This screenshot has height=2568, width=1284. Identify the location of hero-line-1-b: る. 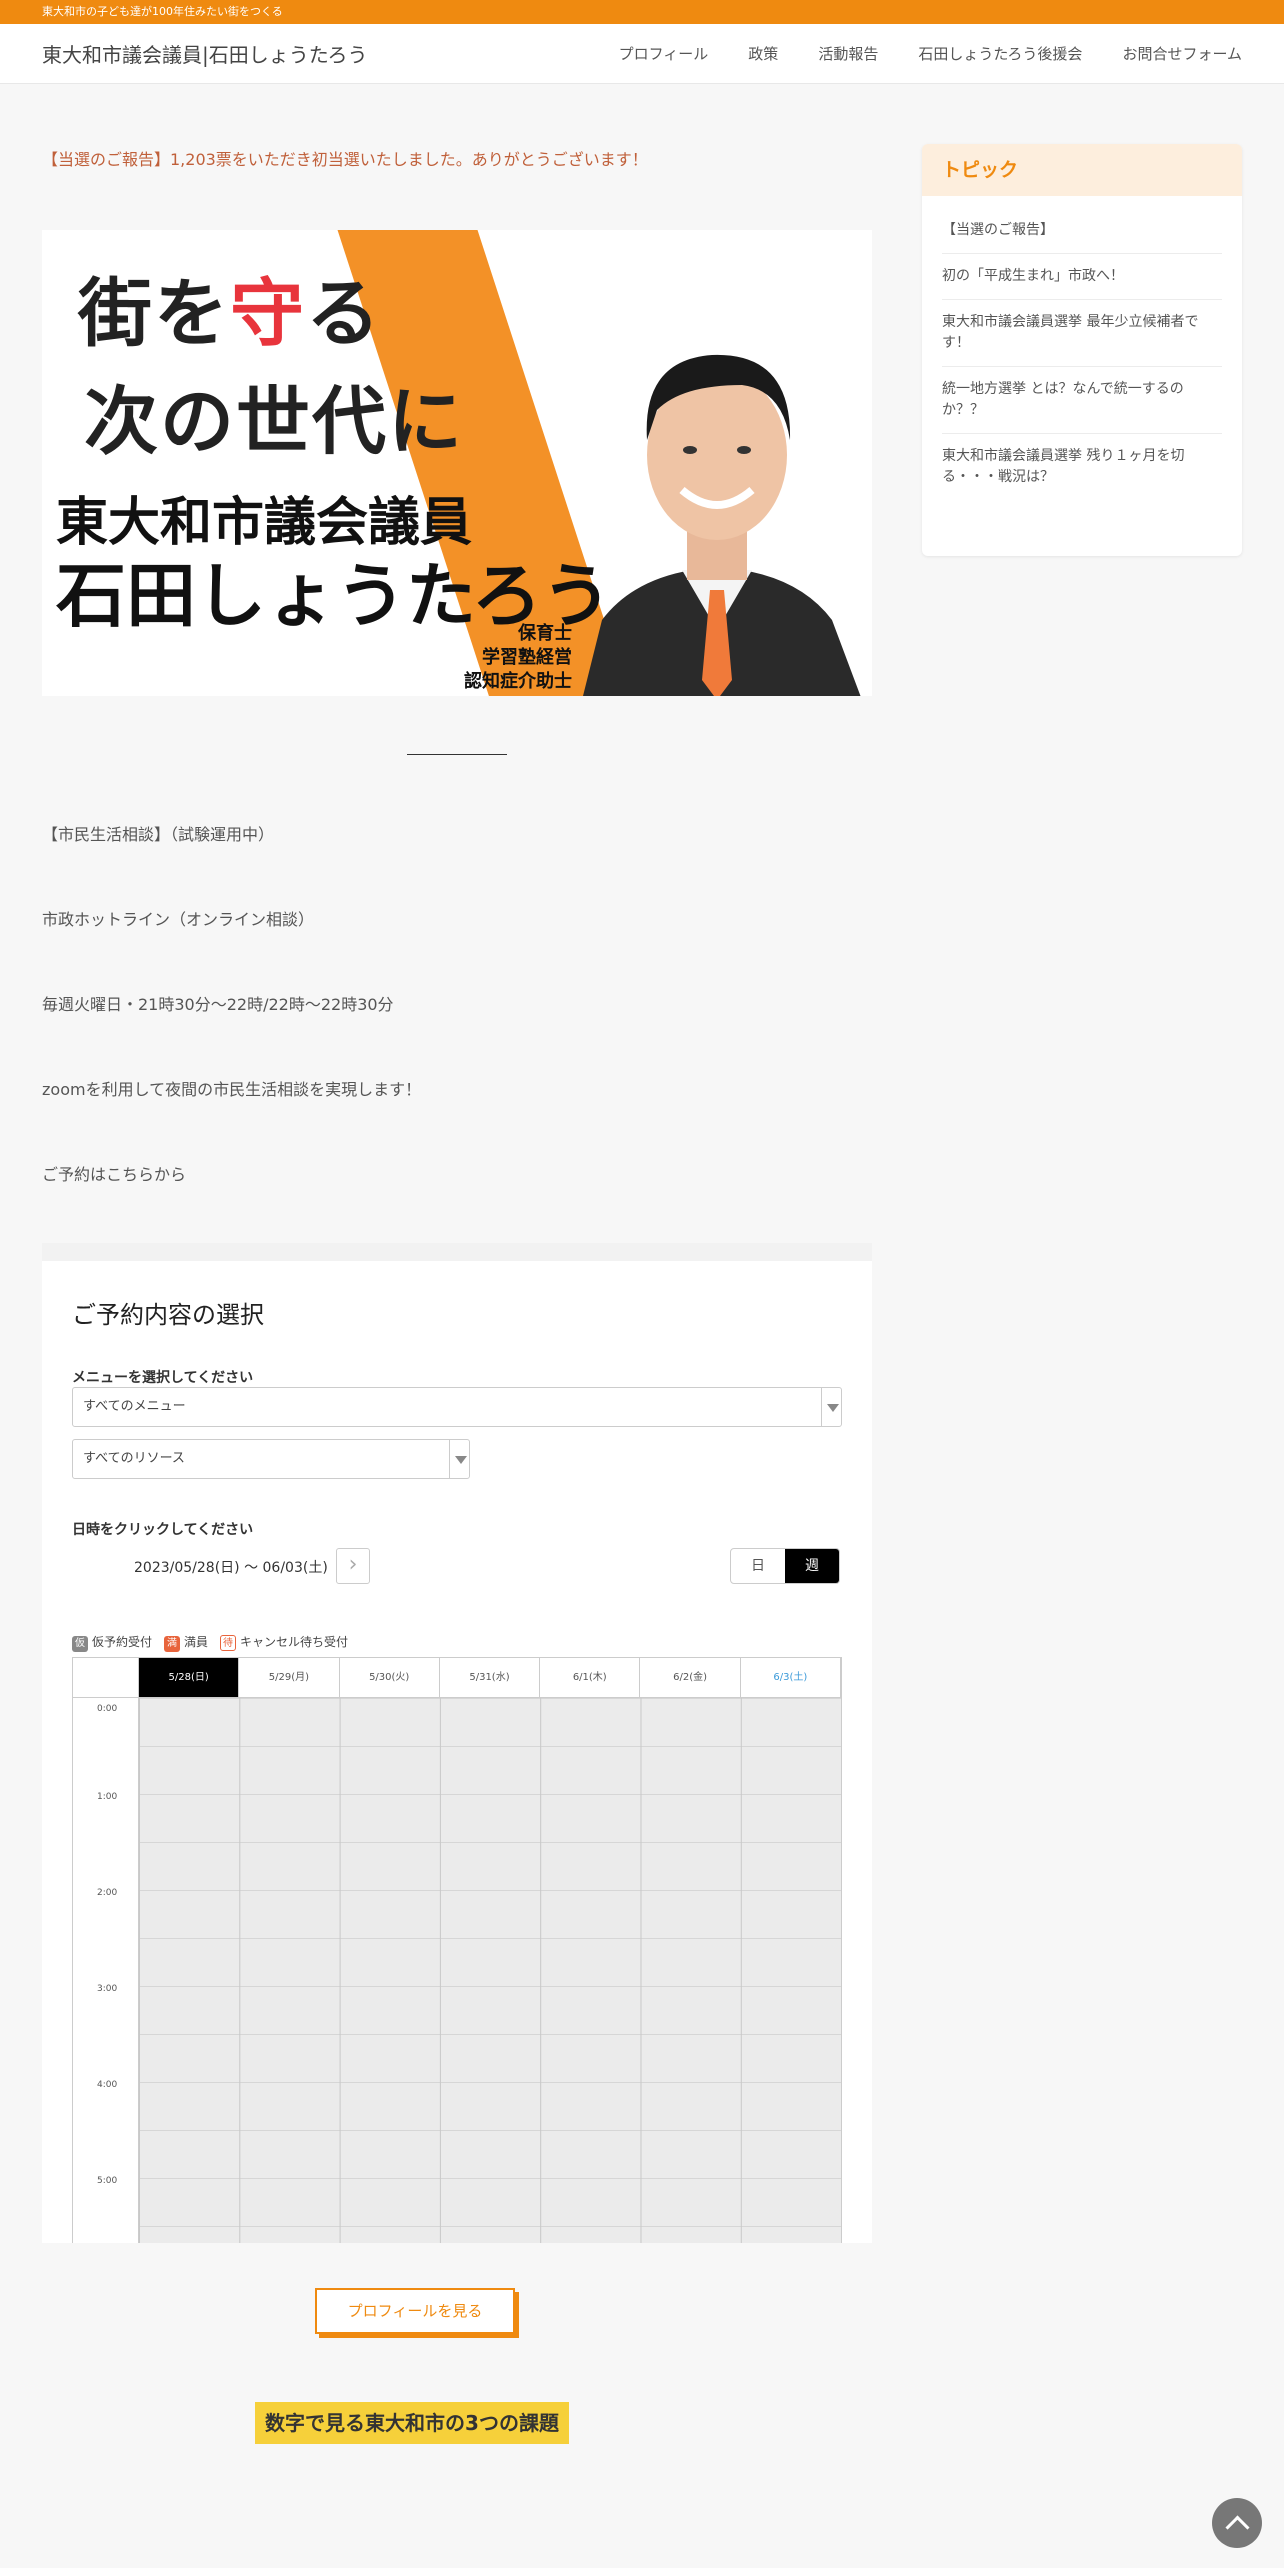
(344, 314).